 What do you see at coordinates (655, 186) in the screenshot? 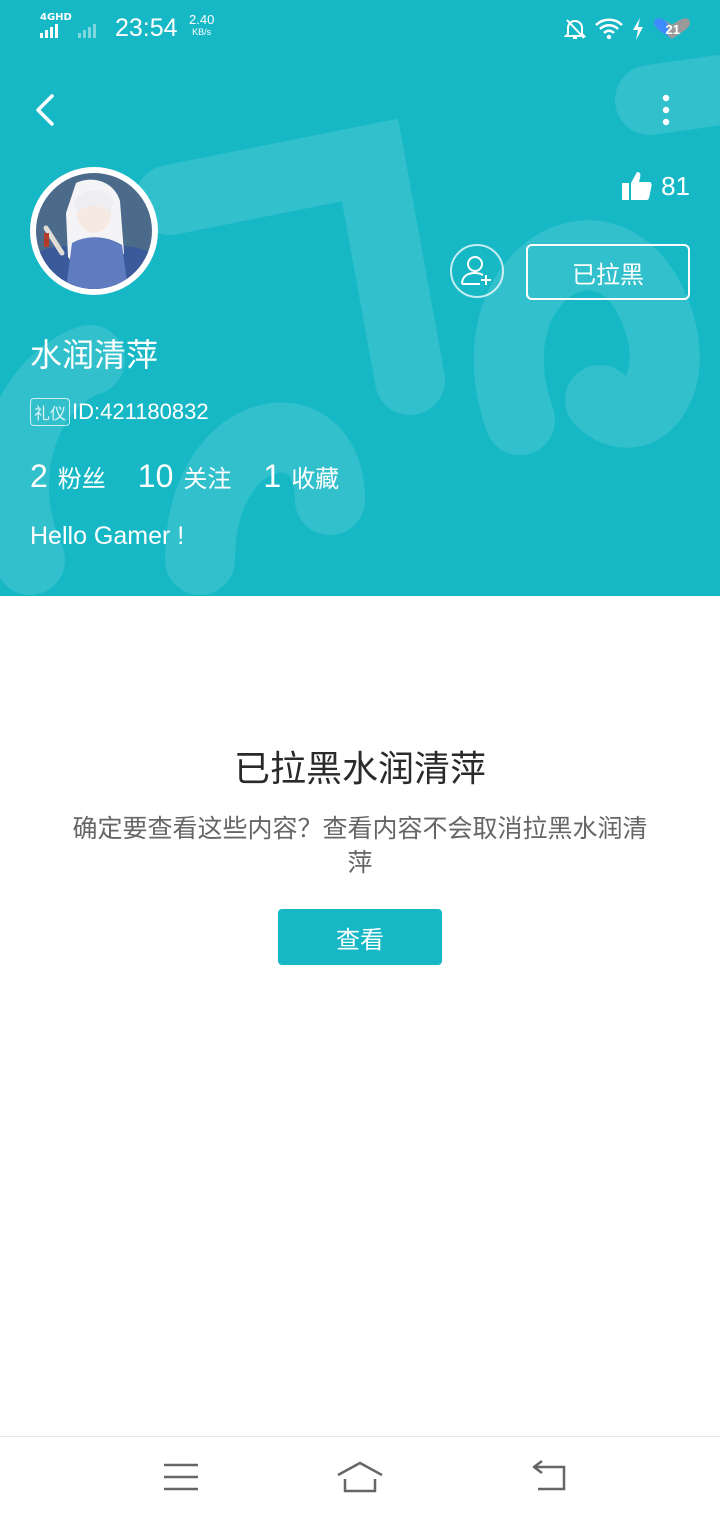
I see `likes-counter: 81` at bounding box center [655, 186].